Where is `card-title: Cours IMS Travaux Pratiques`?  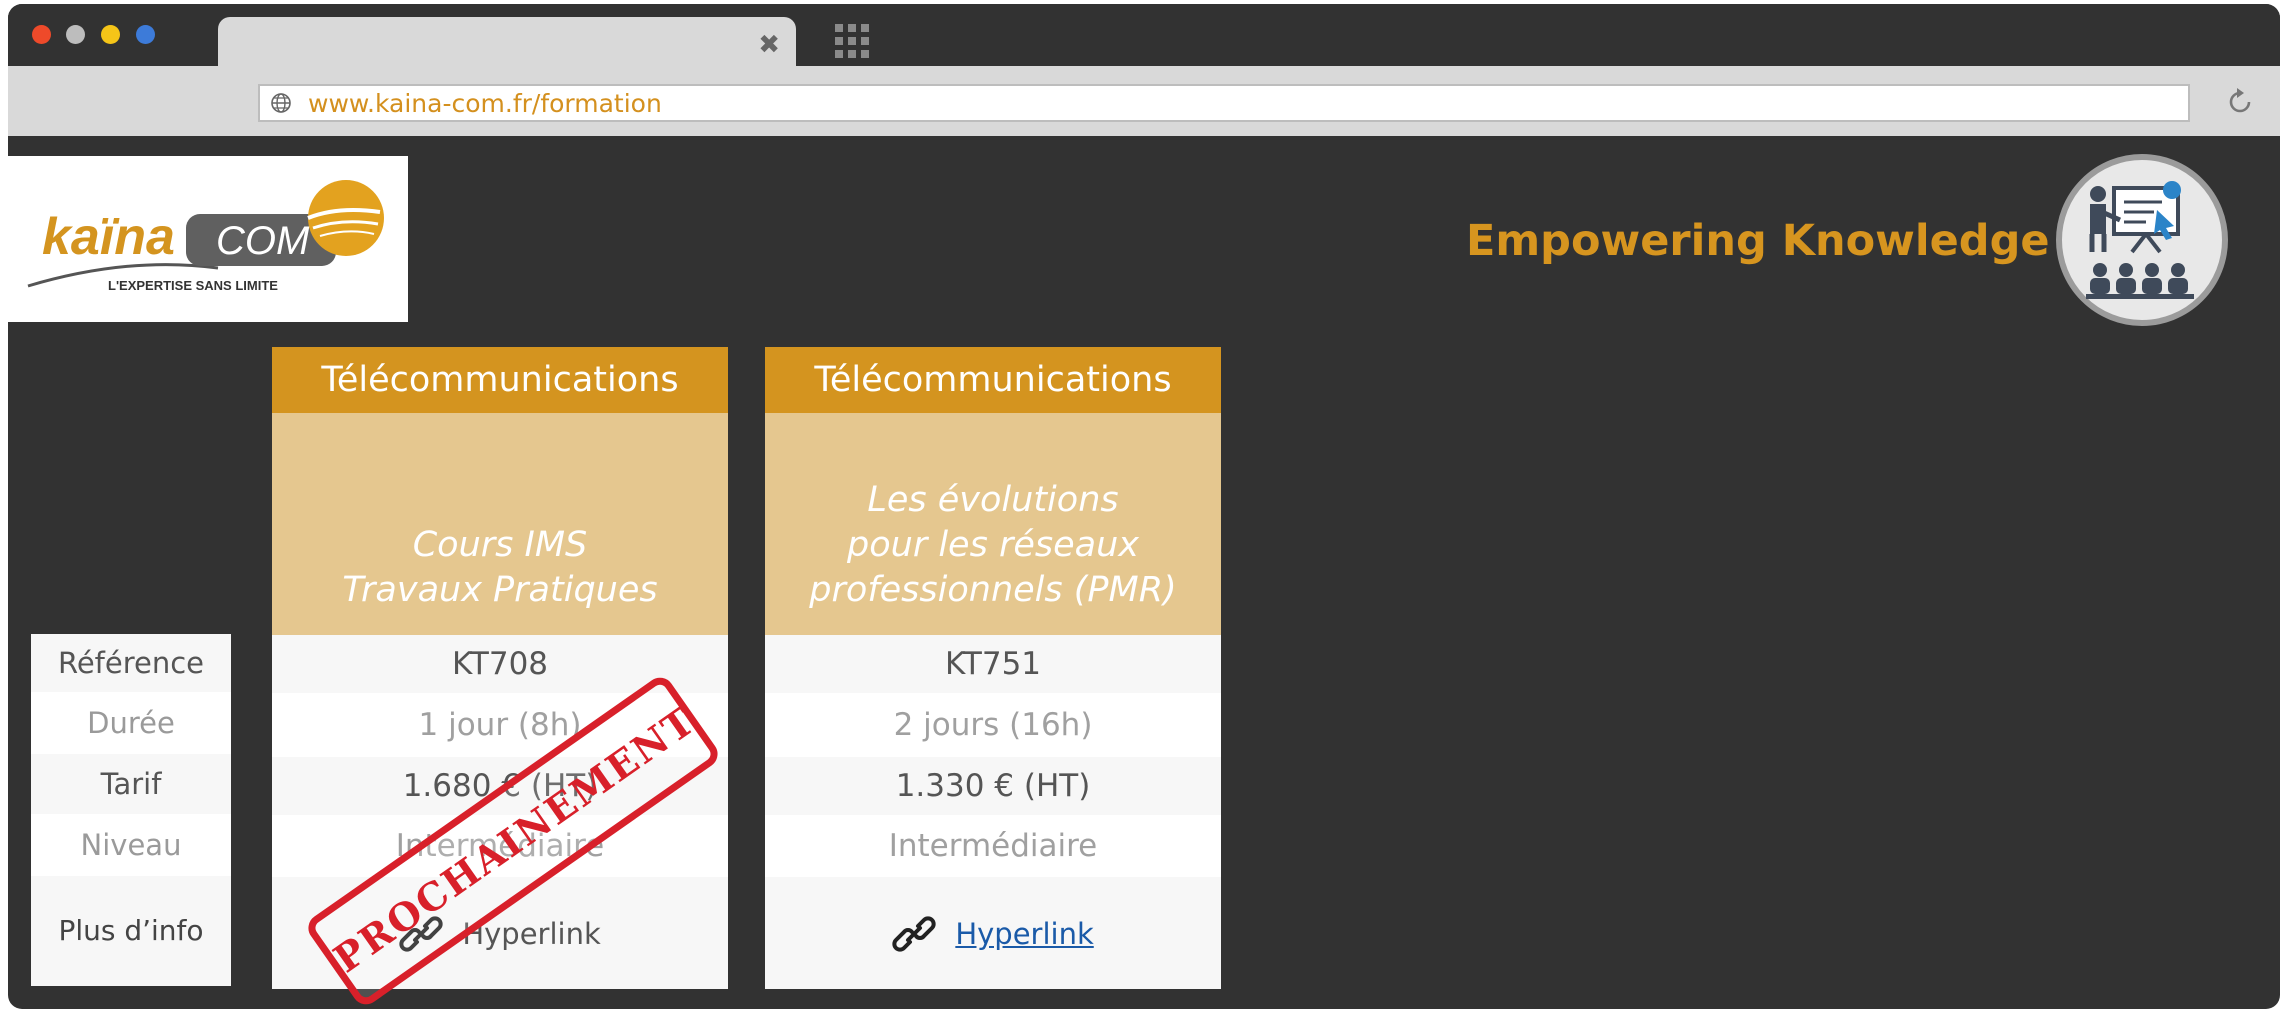 card-title: Cours IMS Travaux Pratiques is located at coordinates (500, 567).